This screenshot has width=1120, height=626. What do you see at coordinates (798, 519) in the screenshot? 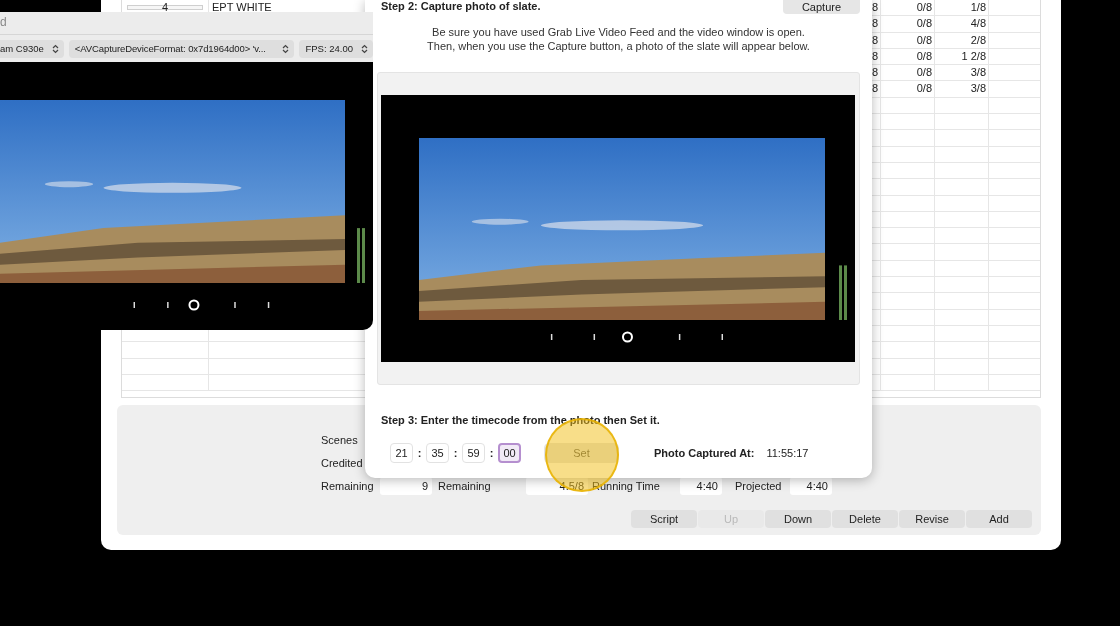
I see `action-button: Down` at bounding box center [798, 519].